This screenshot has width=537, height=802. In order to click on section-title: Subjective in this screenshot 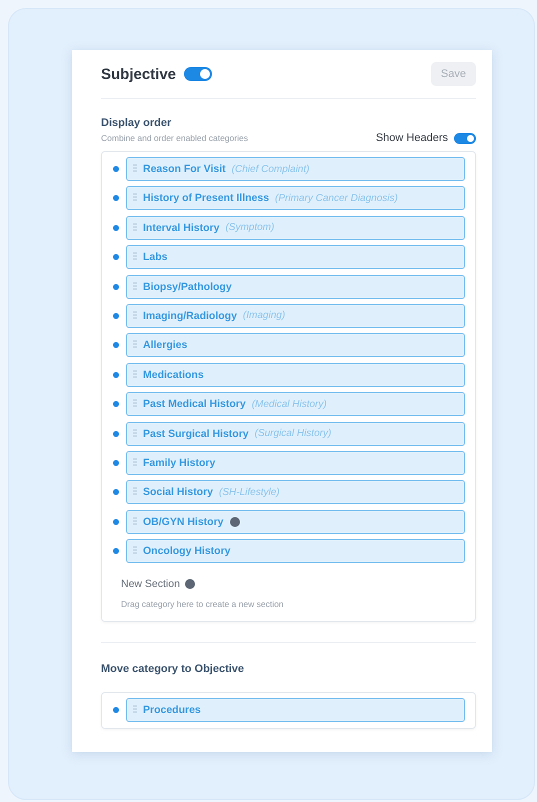, I will do `click(138, 74)`.